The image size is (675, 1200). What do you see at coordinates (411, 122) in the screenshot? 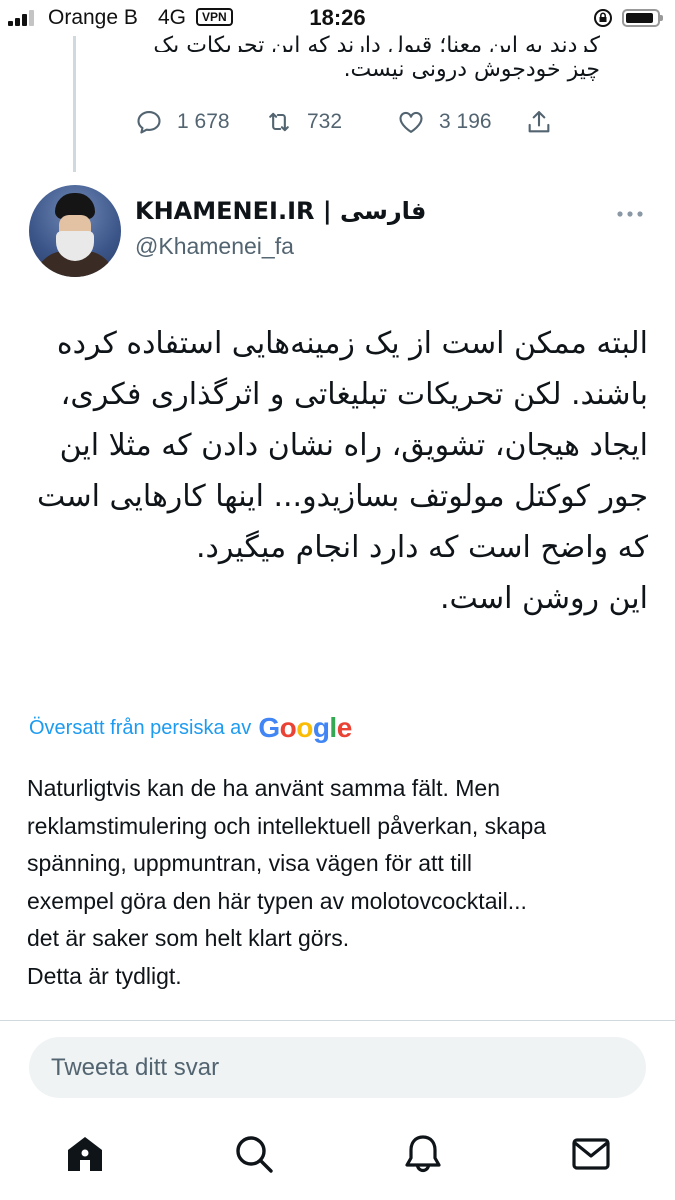
I see `heart-icon` at bounding box center [411, 122].